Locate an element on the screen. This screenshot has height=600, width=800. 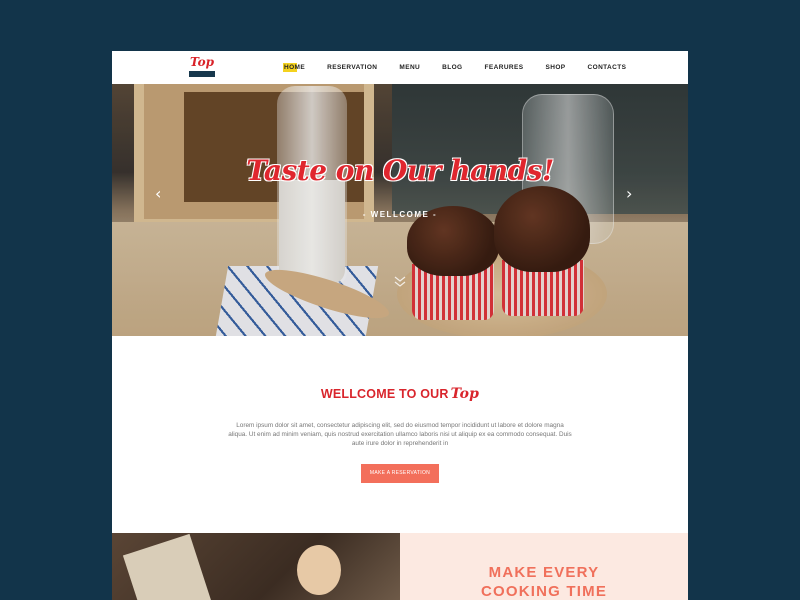
chevron-left-icon: ‹ is located at coordinates (158, 194).